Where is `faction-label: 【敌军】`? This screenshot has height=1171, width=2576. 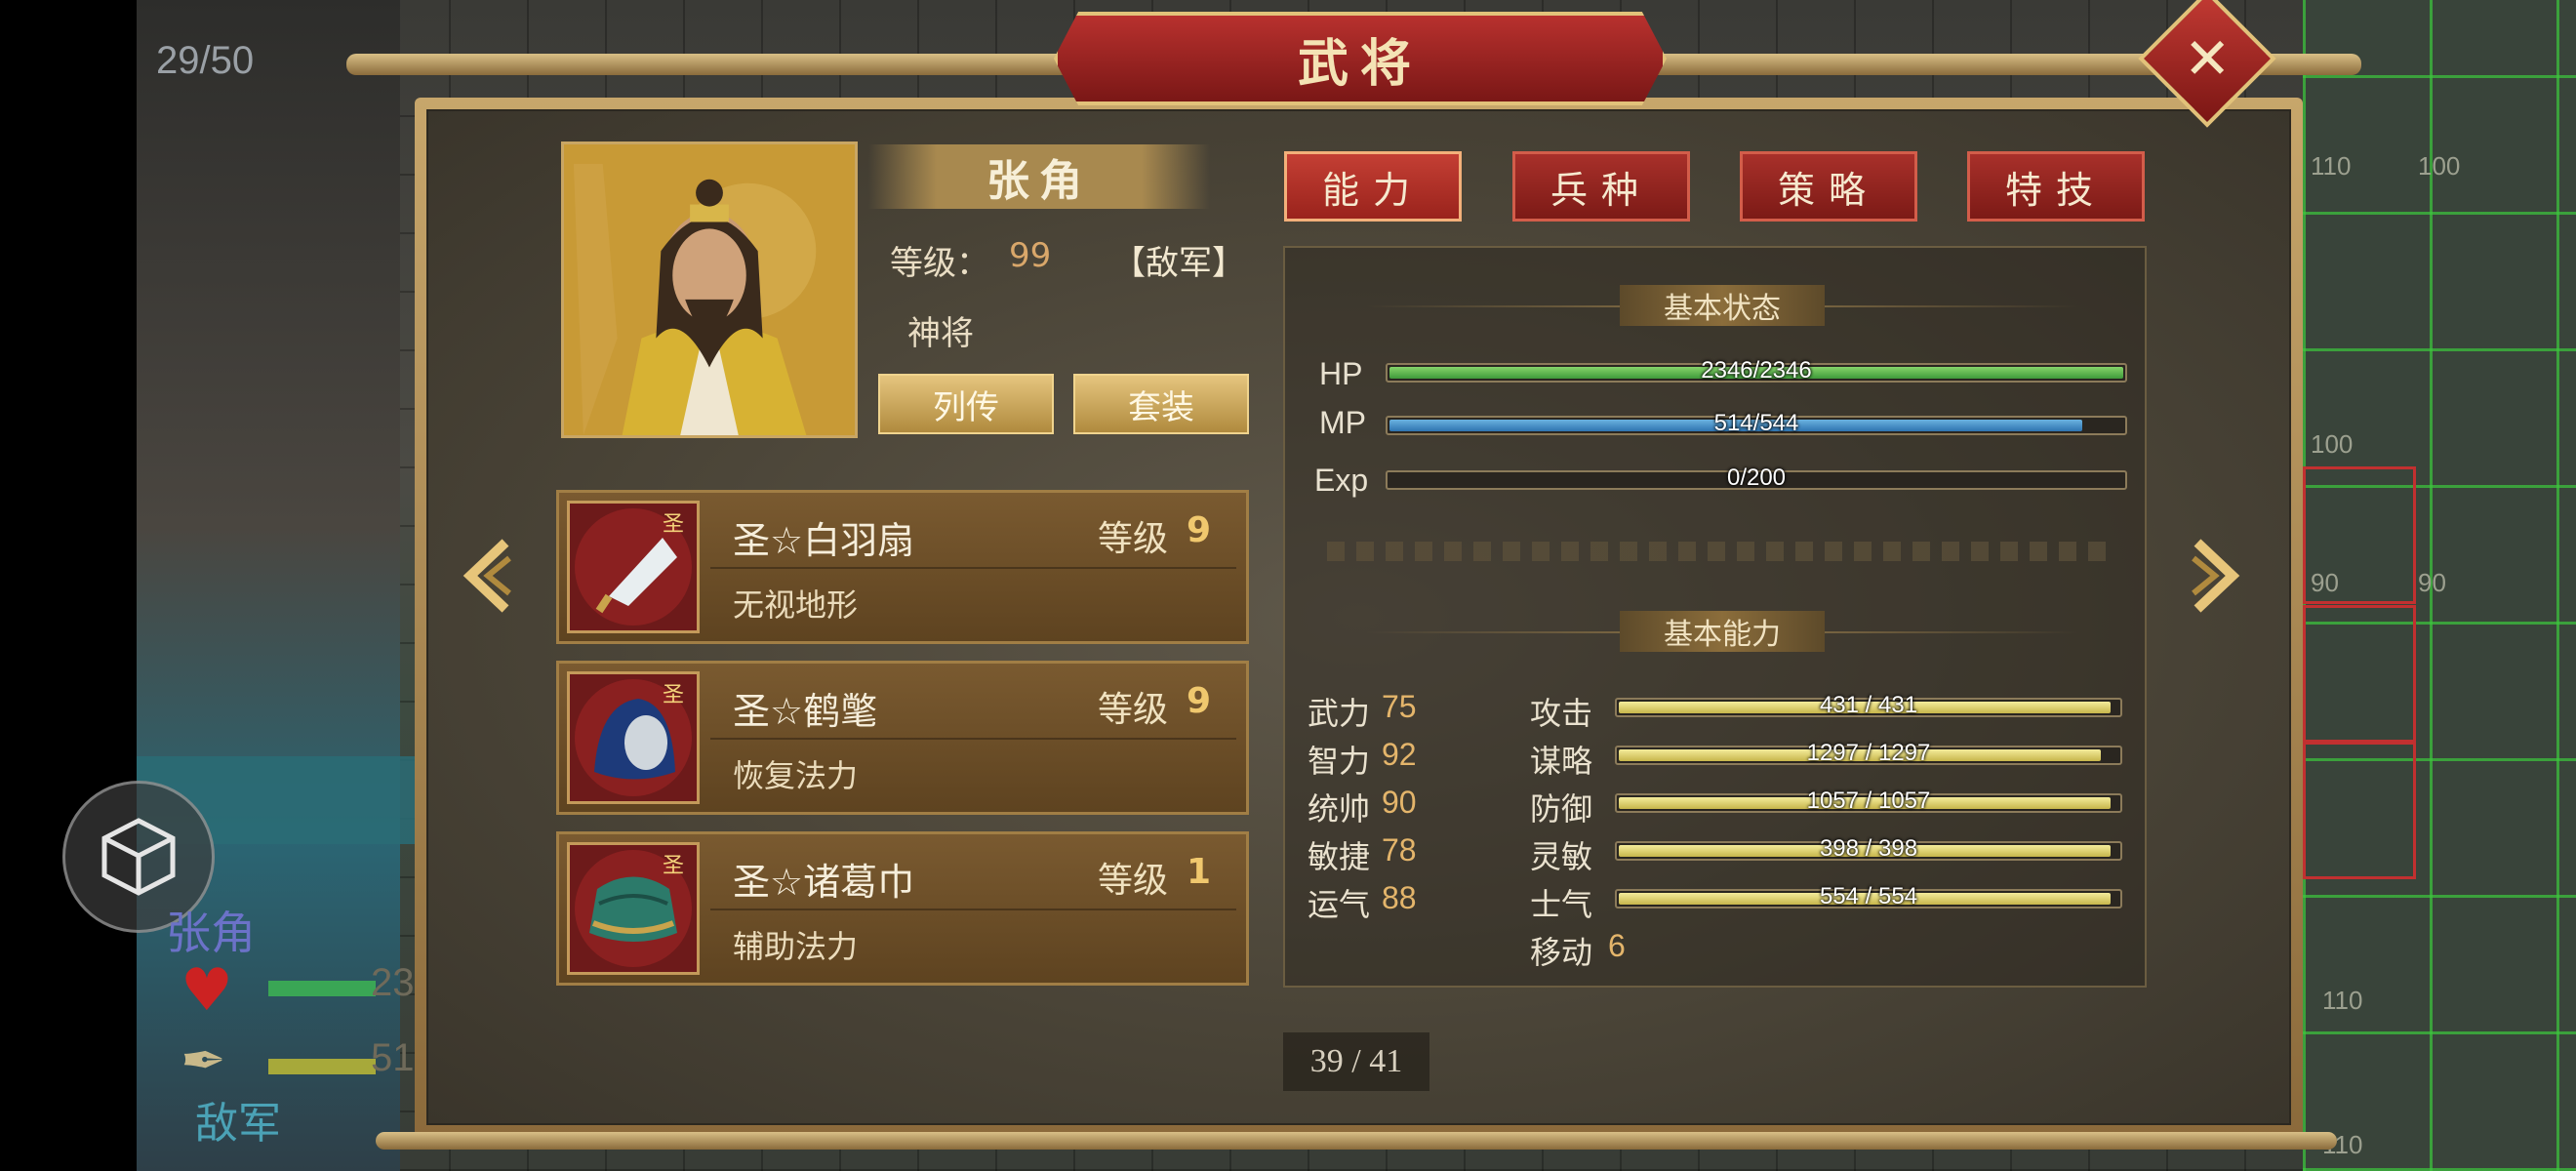 faction-label: 【敌军】 is located at coordinates (1178, 263).